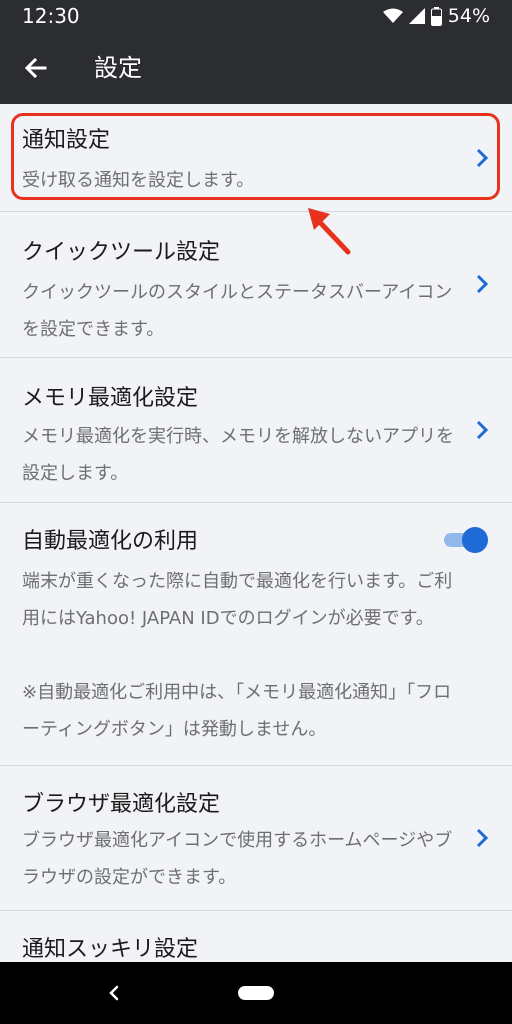 This screenshot has height=1024, width=512. What do you see at coordinates (114, 993) in the screenshot?
I see `nav-back-icon` at bounding box center [114, 993].